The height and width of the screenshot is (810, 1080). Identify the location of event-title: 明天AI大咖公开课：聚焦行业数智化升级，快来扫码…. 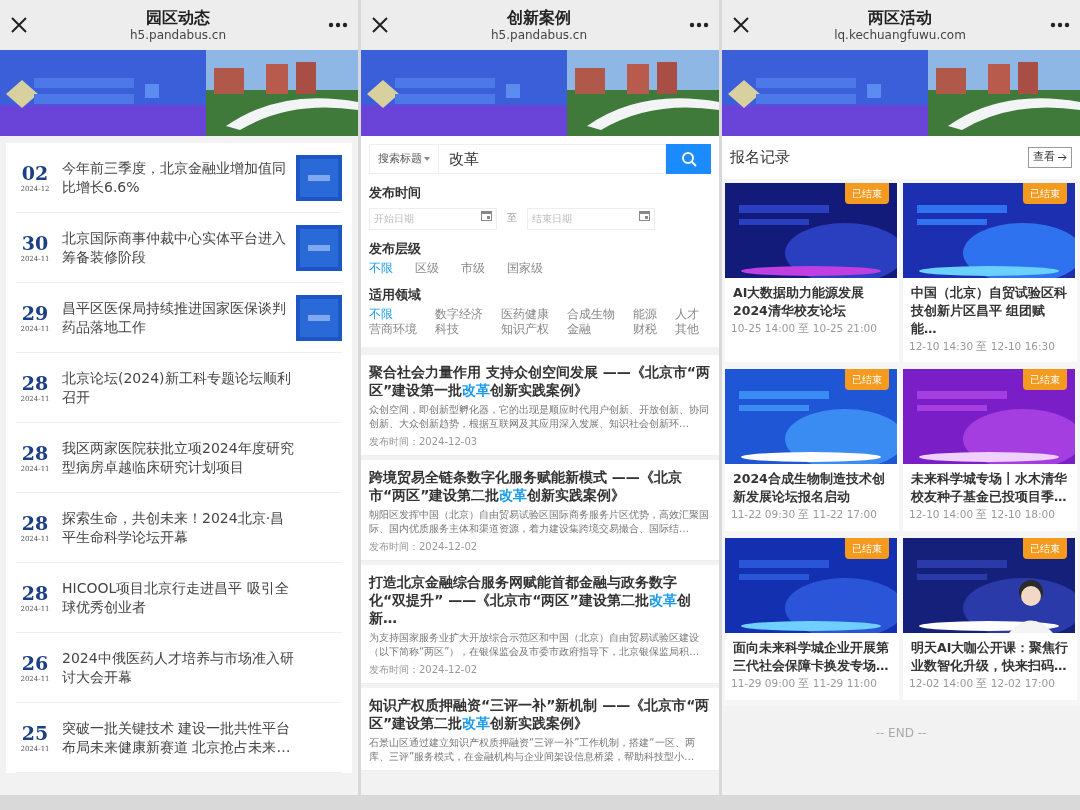
(990, 657).